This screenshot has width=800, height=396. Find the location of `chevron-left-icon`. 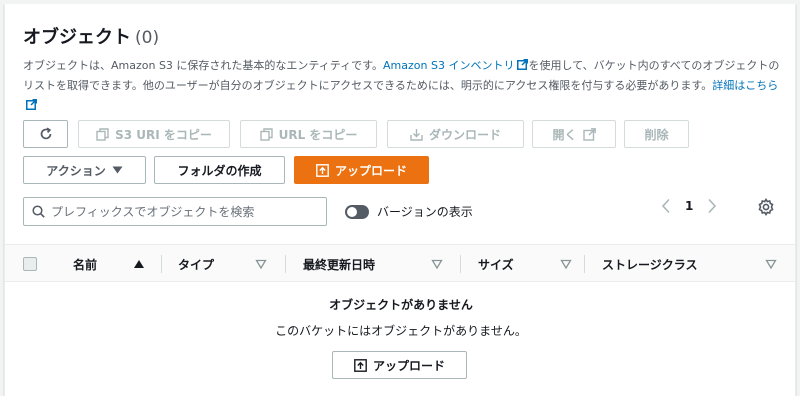

chevron-left-icon is located at coordinates (666, 206).